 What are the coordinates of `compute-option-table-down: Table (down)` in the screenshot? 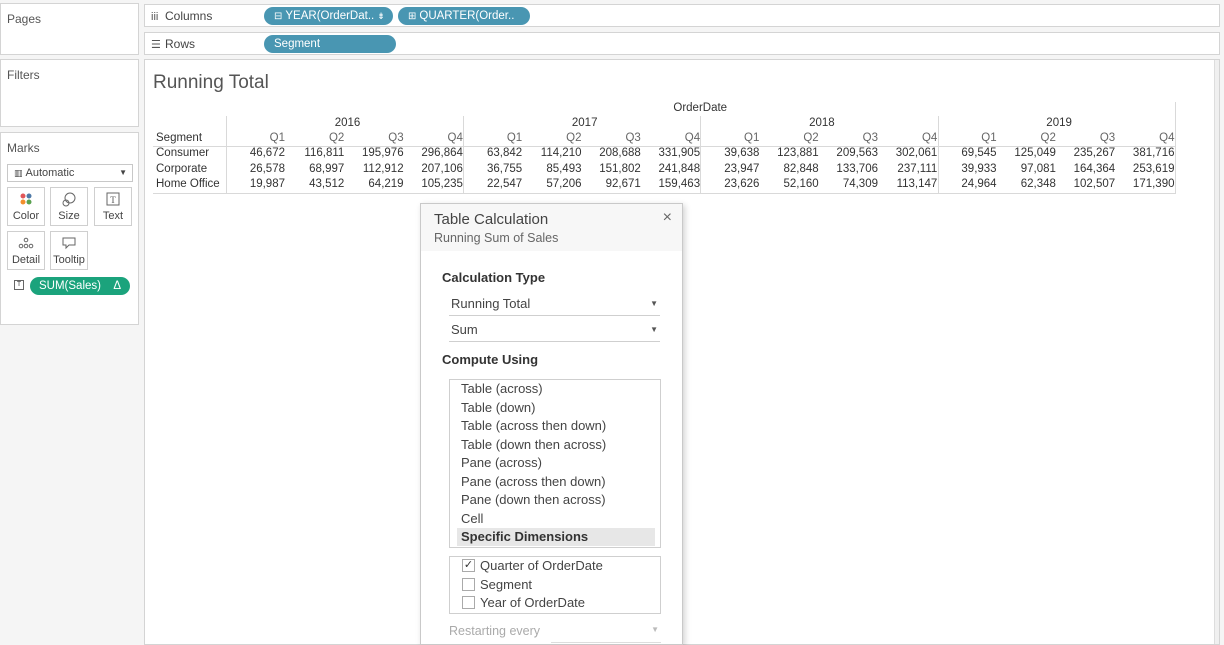 It's located at (556, 408).